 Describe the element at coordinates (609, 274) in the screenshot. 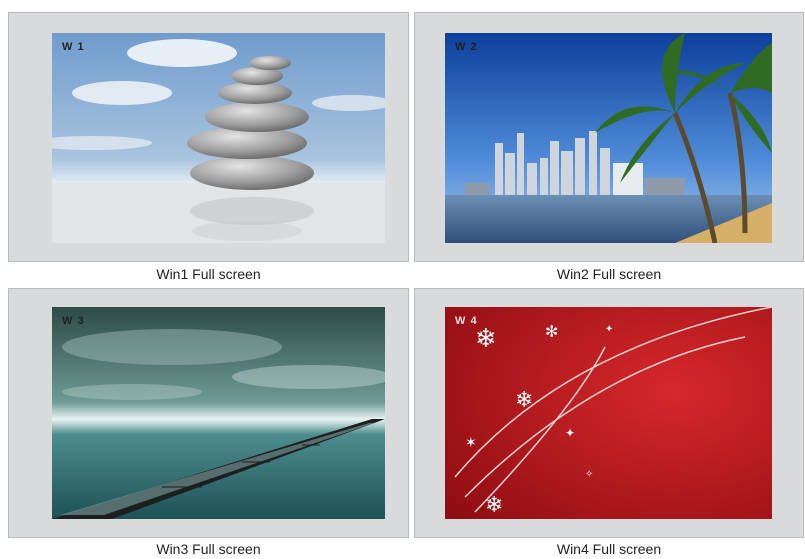

I see `window-caption-2: Win2 Full screen` at that location.